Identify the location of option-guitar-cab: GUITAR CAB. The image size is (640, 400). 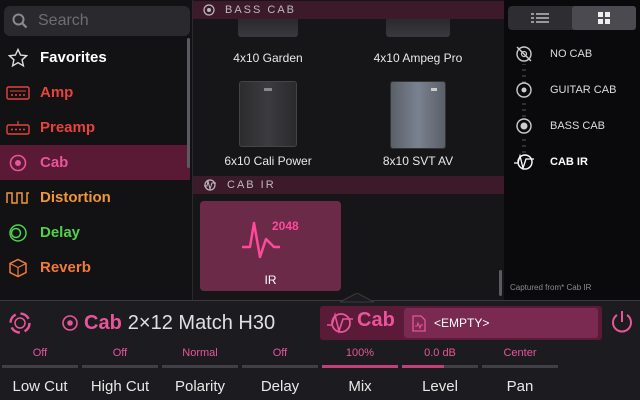
(564, 90).